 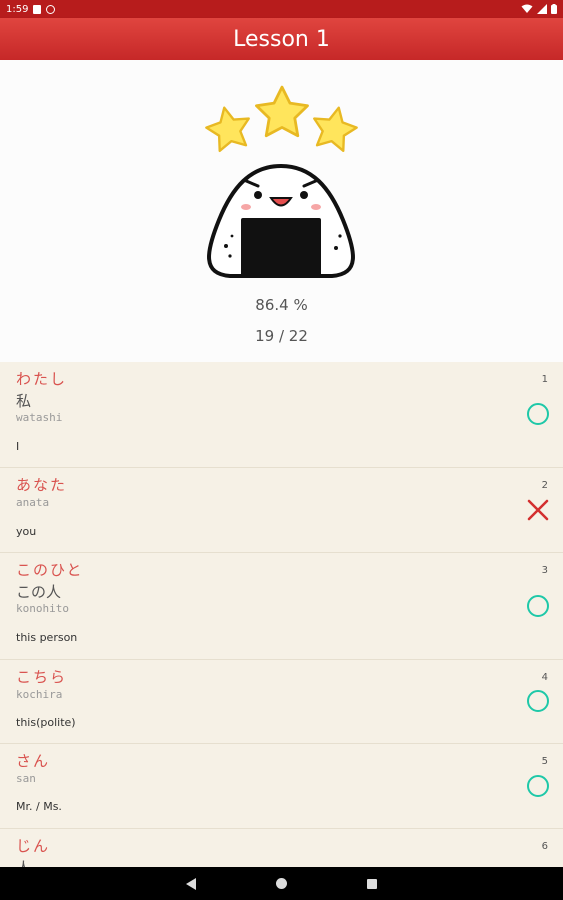 What do you see at coordinates (39, 417) in the screenshot?
I see `romaji-text: watashi` at bounding box center [39, 417].